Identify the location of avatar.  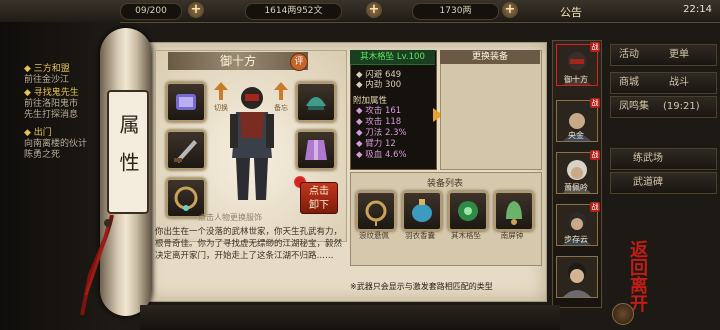
(577, 280).